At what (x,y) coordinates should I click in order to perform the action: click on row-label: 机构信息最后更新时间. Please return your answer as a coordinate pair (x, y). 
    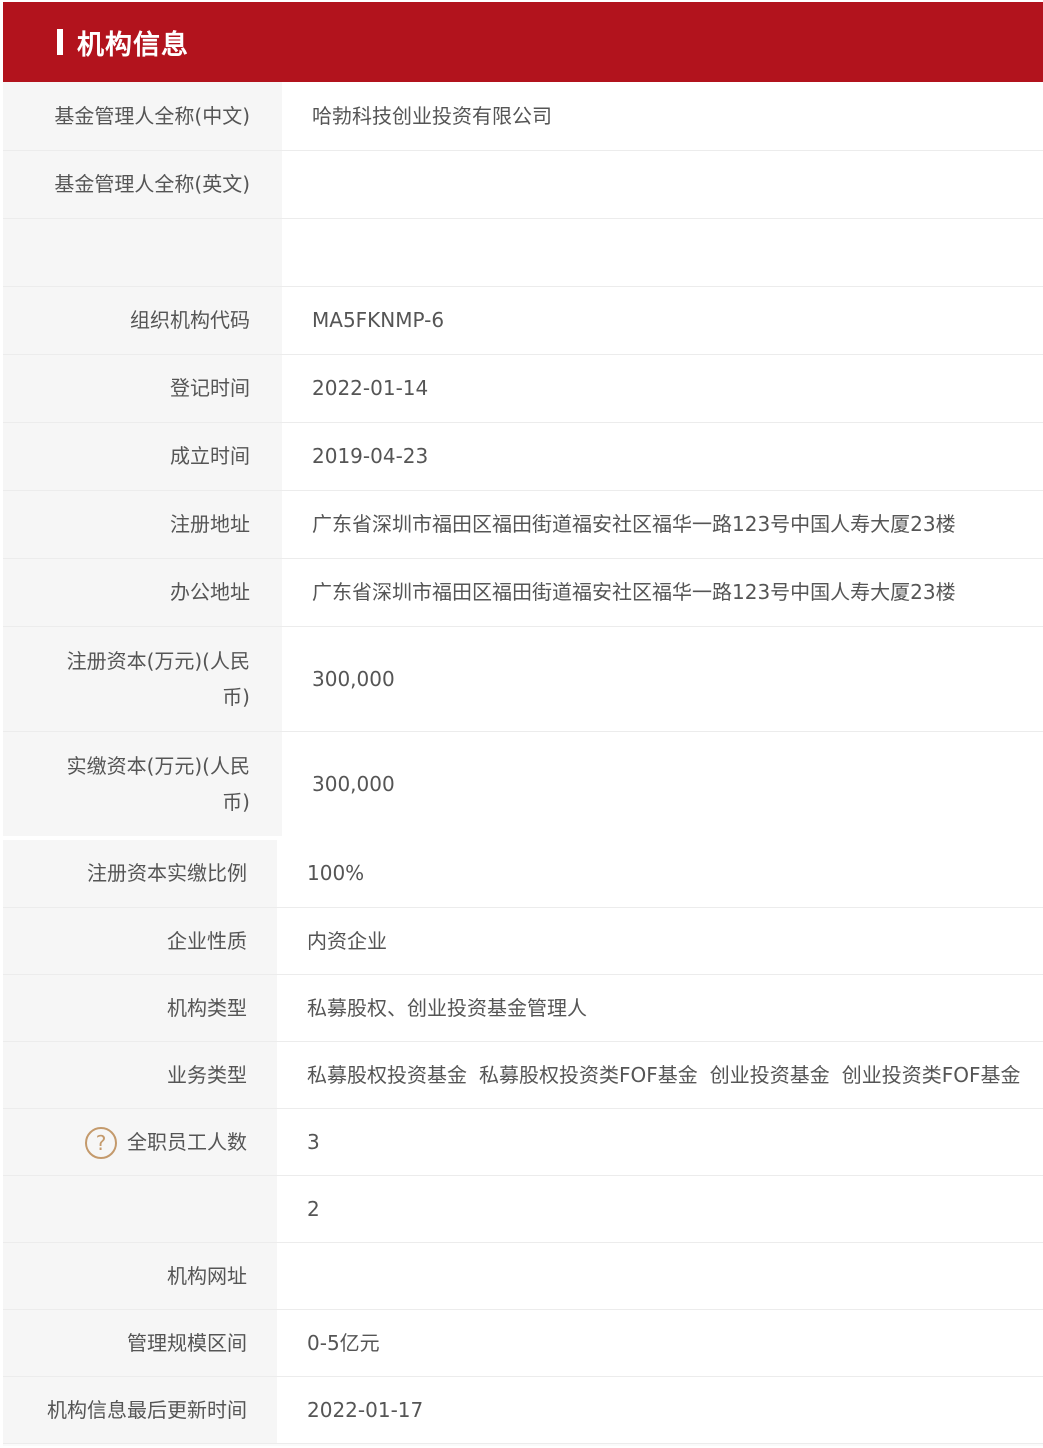
    Looking at the image, I should click on (140, 1409).